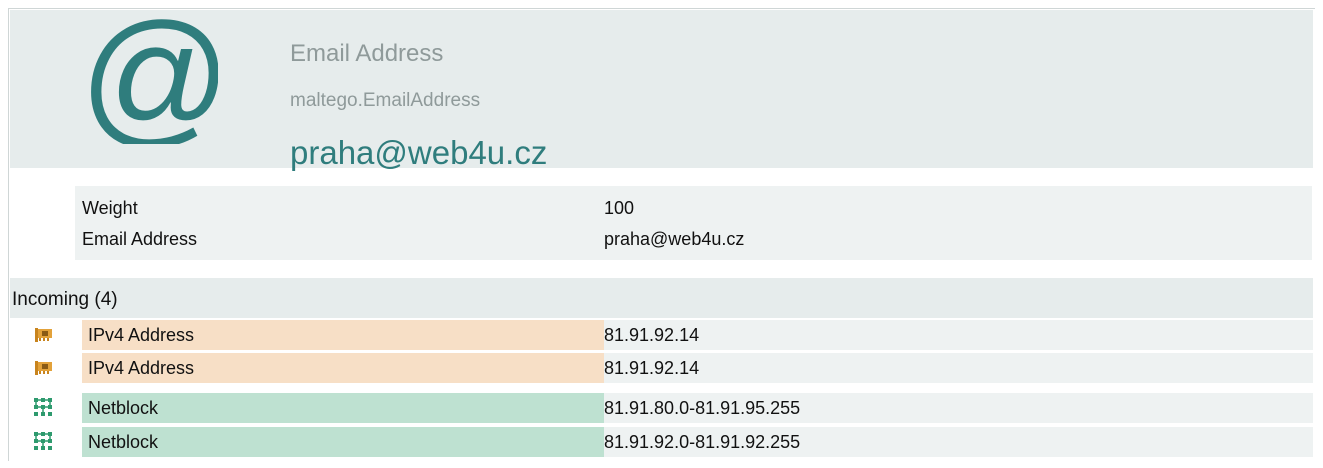 The image size is (1323, 468). Describe the element at coordinates (958, 408) in the screenshot. I see `incoming-value: 81.91.80.0-81.91.95.255` at that location.